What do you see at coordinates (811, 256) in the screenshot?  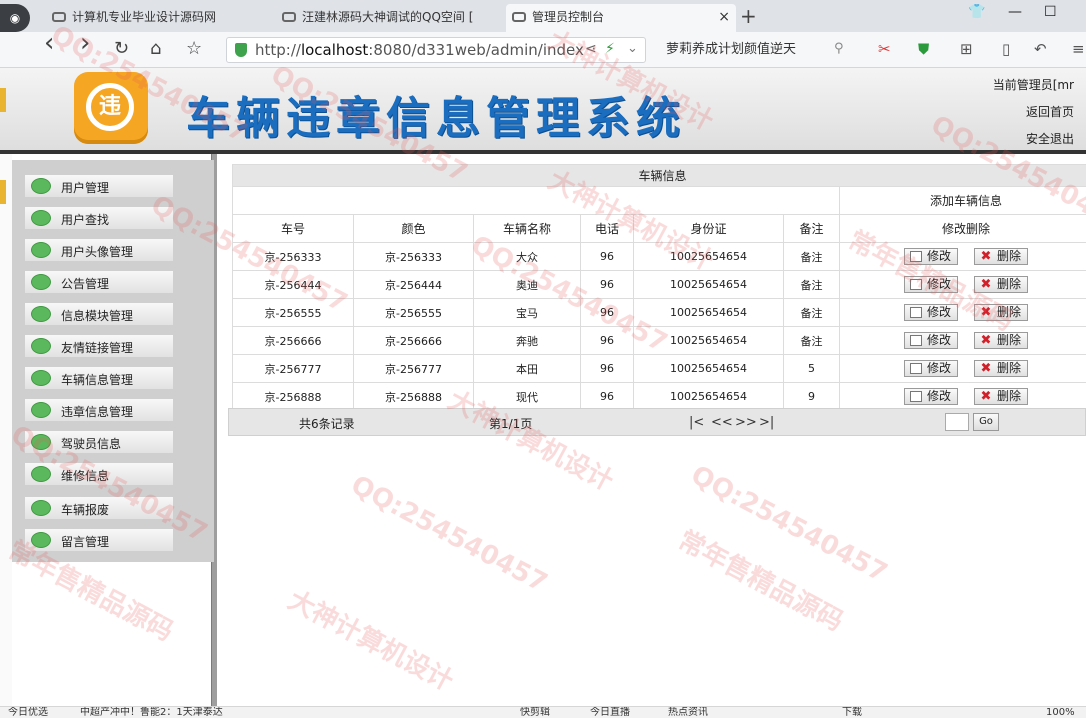 I see `cell-note: 备注` at bounding box center [811, 256].